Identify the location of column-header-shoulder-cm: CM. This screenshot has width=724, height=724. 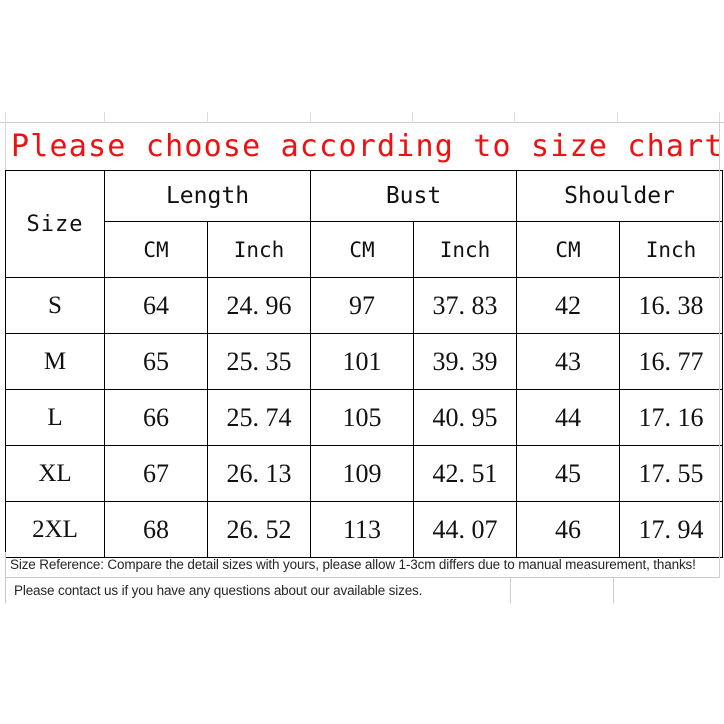
(568, 249).